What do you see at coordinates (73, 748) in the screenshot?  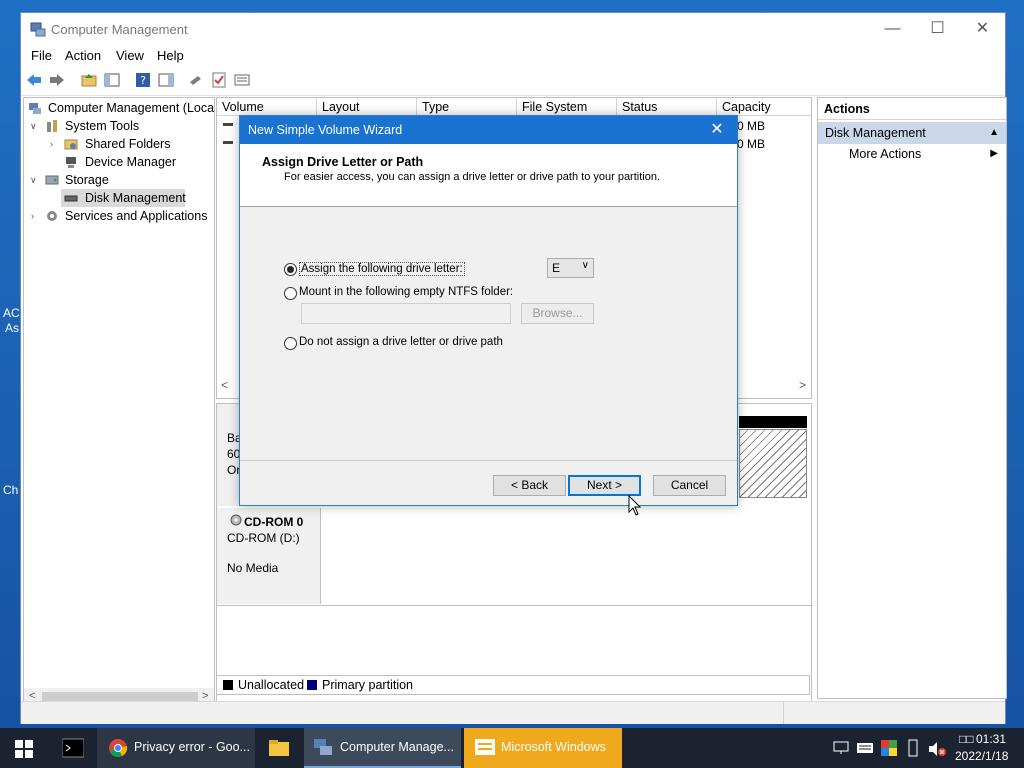 I see `terminal-icon` at bounding box center [73, 748].